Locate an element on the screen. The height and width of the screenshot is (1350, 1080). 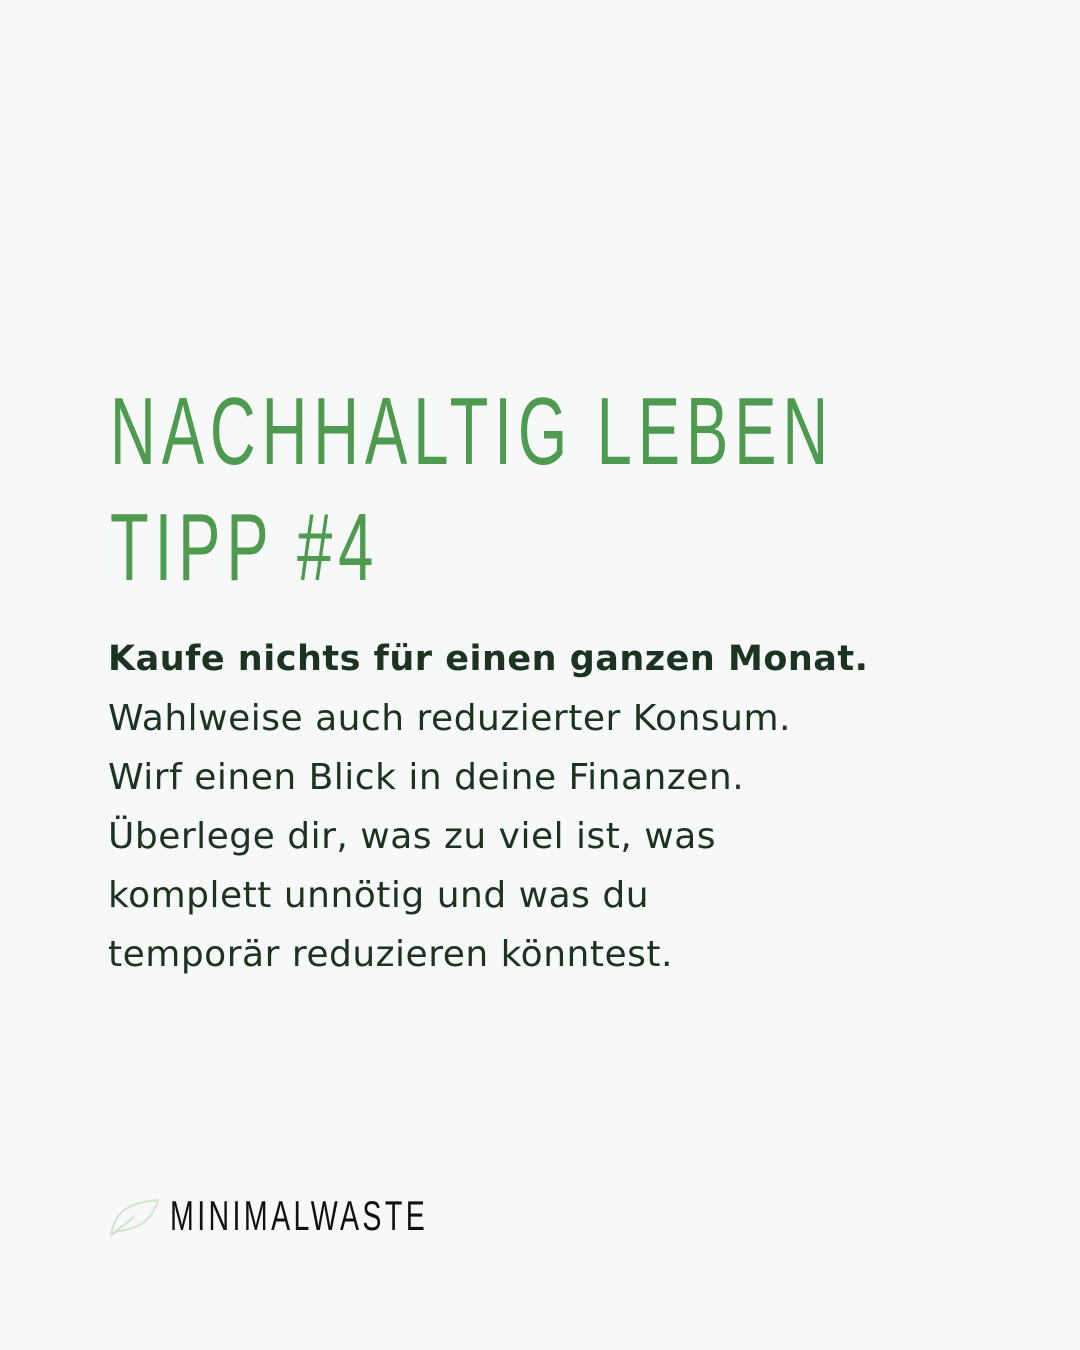
tip-line: Wahlweise auch reduzierter Konsum. is located at coordinates (449, 718).